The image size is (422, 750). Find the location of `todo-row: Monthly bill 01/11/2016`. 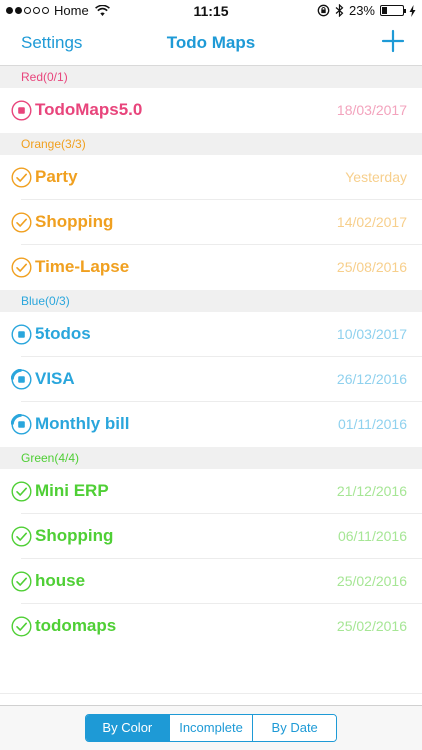

todo-row: Monthly bill 01/11/2016 is located at coordinates (211, 424).